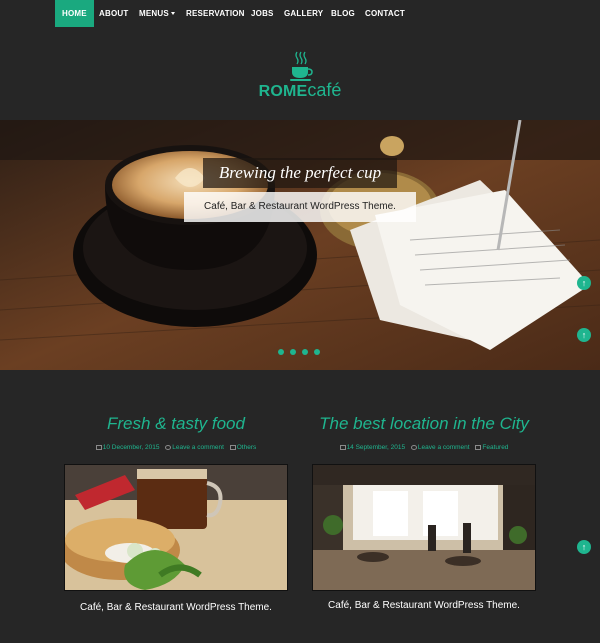  Describe the element at coordinates (154, 13) in the screenshot. I see `nav-item-menus-label: MENUS` at that location.